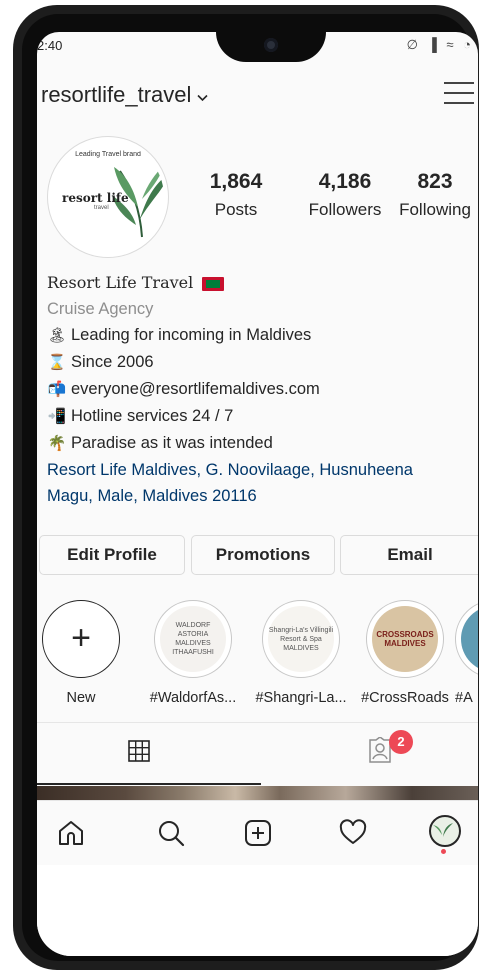 The image size is (486, 975). I want to click on promotions-button: Promotions, so click(263, 555).